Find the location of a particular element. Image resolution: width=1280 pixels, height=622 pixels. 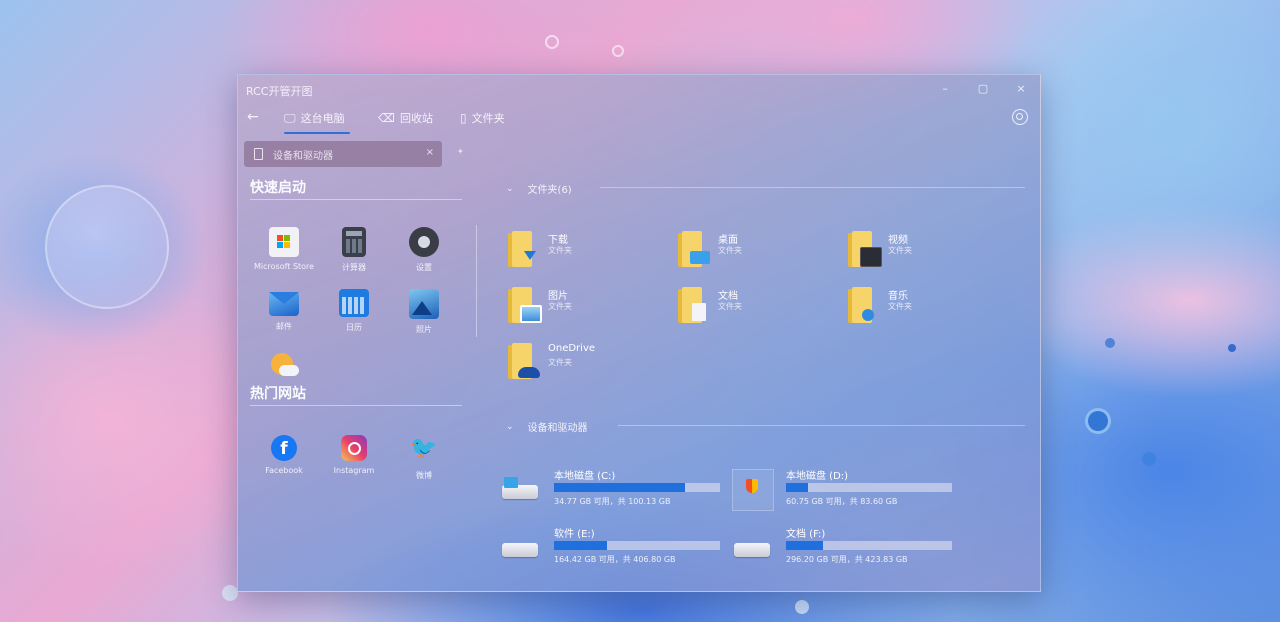

folder-name: 下载 is located at coordinates (558, 240).